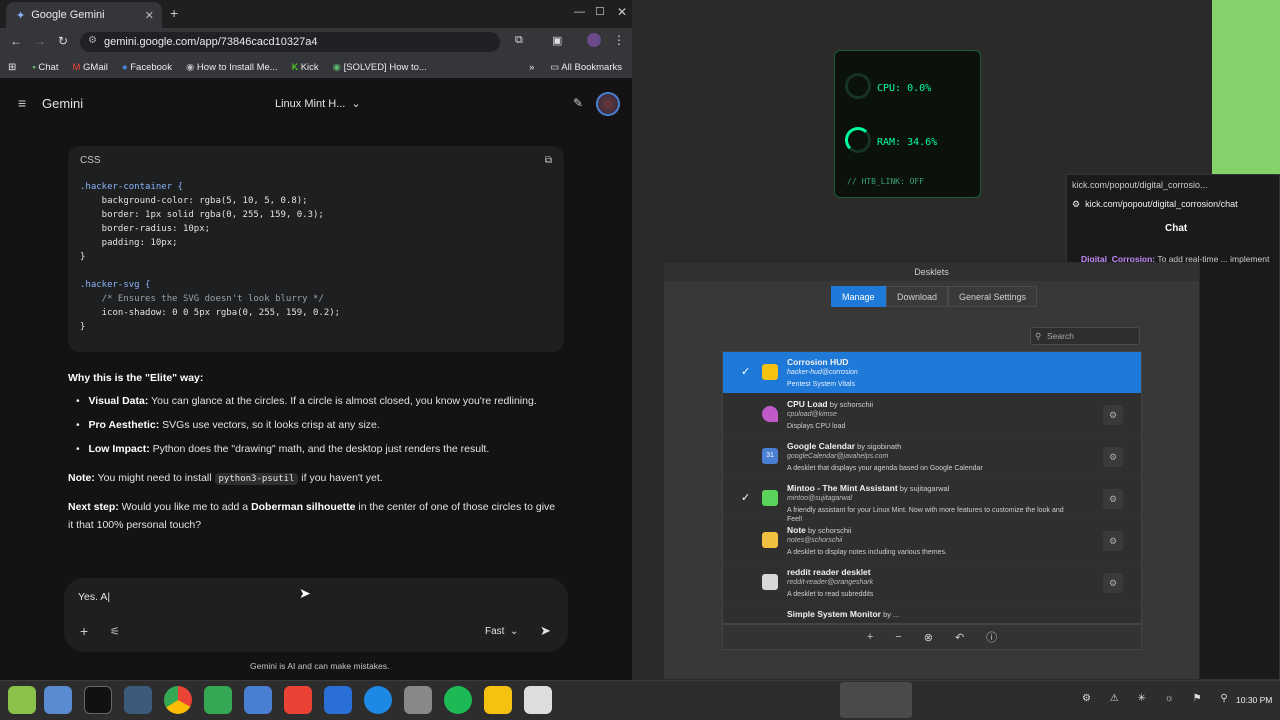  I want to click on clock: 10:30 PM, so click(1254, 700).